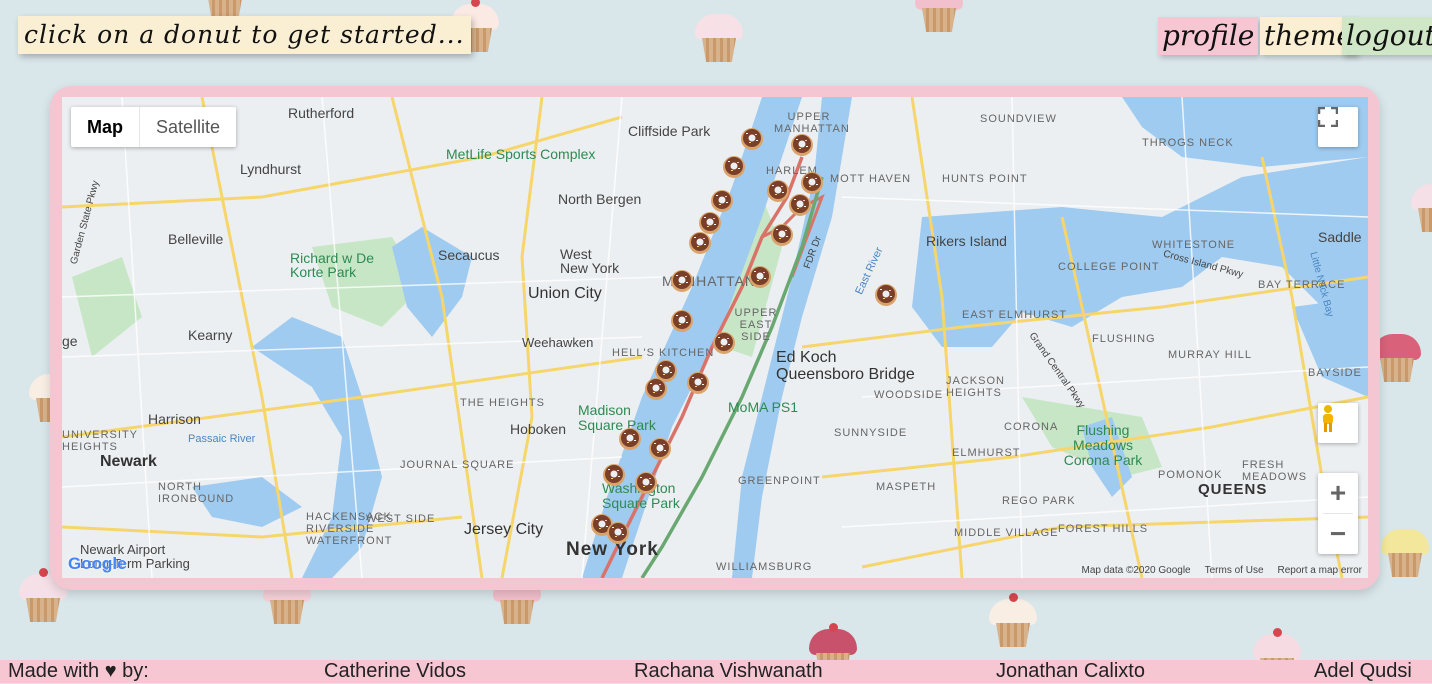 Image resolution: width=1432 pixels, height=684 pixels. Describe the element at coordinates (502, 403) in the screenshot. I see `map-label: THE HEIGHTS` at that location.